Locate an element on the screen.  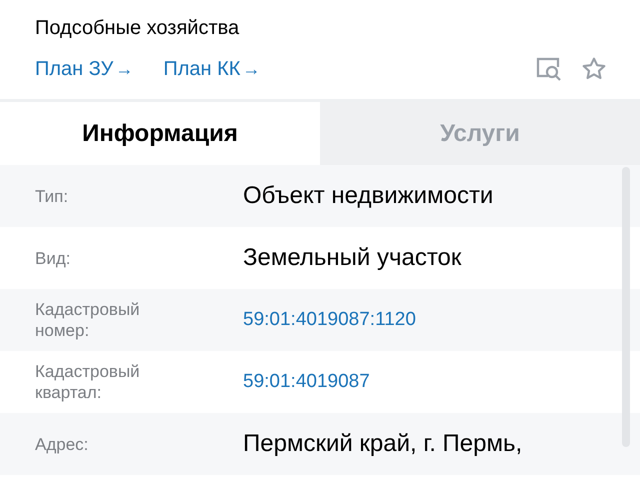
field-value: Земельный участок is located at coordinates (352, 258).